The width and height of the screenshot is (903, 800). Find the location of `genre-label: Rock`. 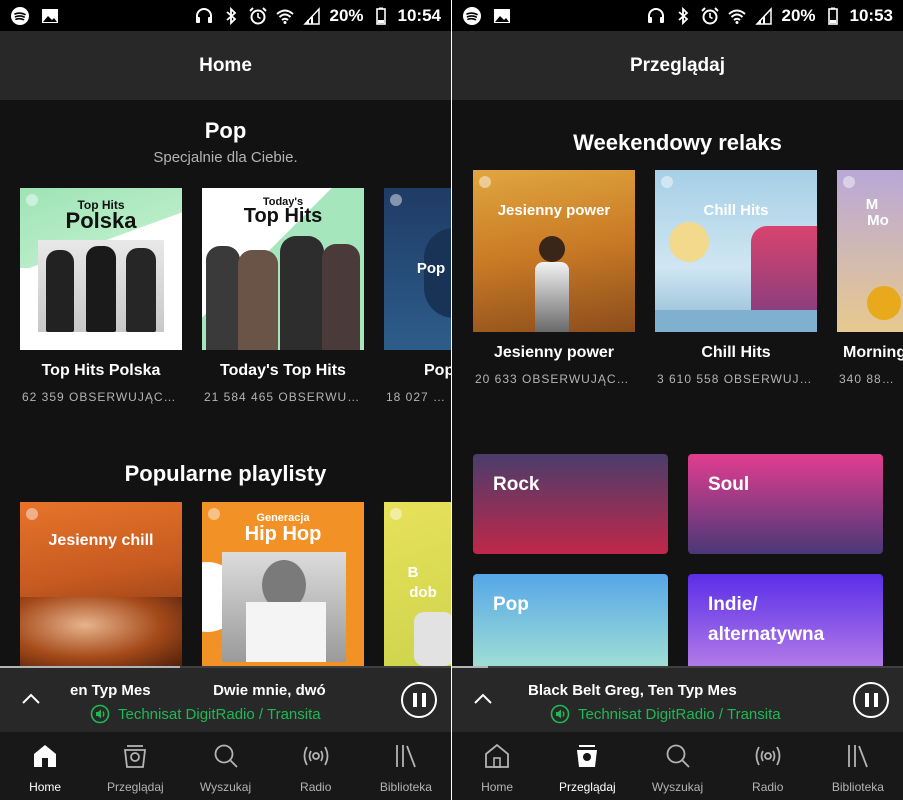

genre-label: Rock is located at coordinates (516, 484).